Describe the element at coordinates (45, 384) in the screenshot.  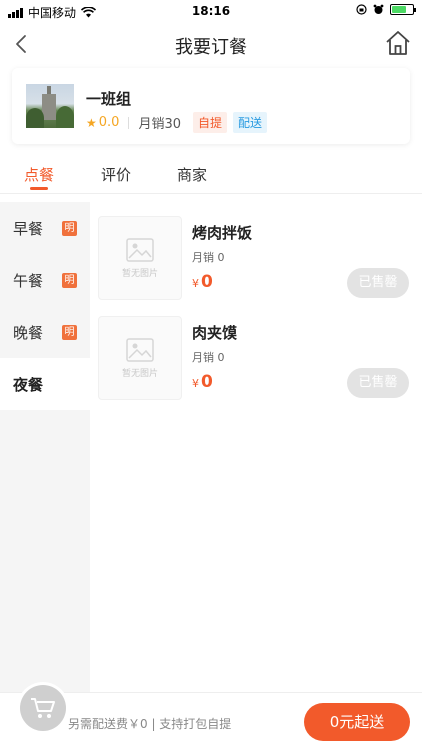
I see `category-night-meal: 夜餐` at that location.